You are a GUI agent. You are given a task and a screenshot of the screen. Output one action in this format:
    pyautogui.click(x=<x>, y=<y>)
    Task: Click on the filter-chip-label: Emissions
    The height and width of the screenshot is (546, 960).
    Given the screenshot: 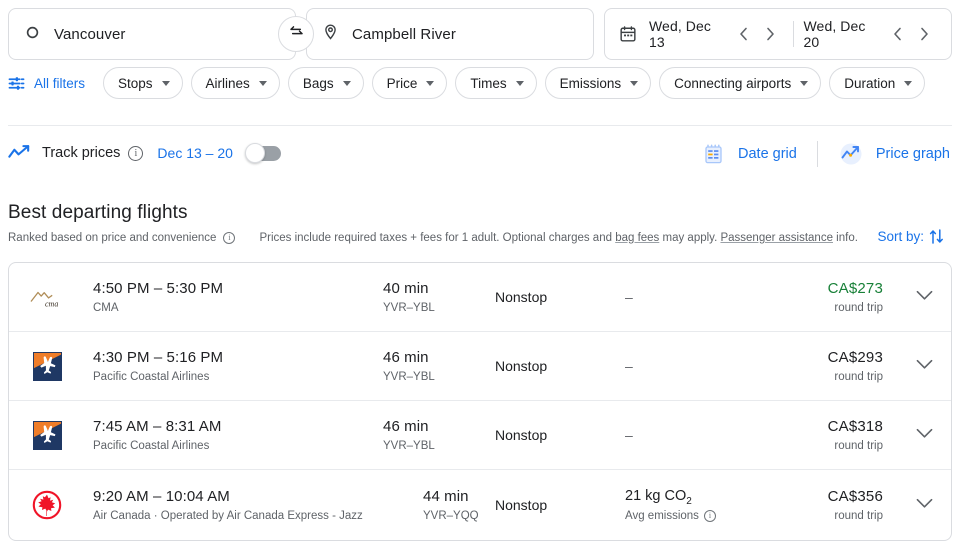 What is the action you would take?
    pyautogui.click(x=590, y=83)
    